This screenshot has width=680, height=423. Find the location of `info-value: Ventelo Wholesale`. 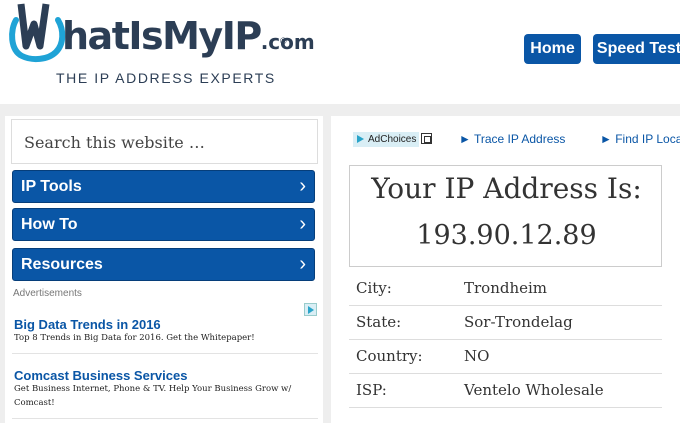

info-value: Ventelo Wholesale is located at coordinates (534, 390).